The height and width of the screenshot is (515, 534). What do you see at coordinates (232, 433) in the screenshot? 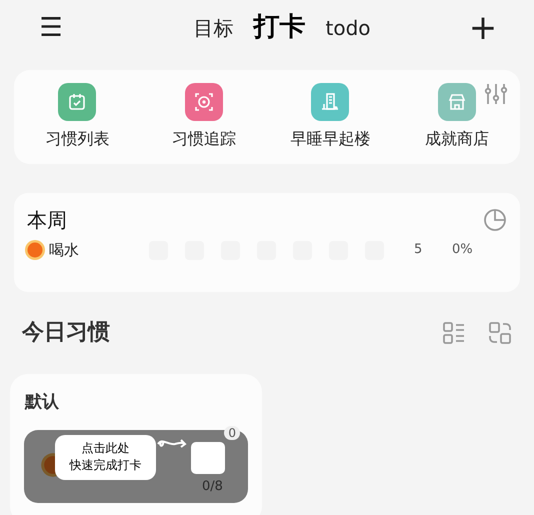
I see `streak-label: 0` at bounding box center [232, 433].